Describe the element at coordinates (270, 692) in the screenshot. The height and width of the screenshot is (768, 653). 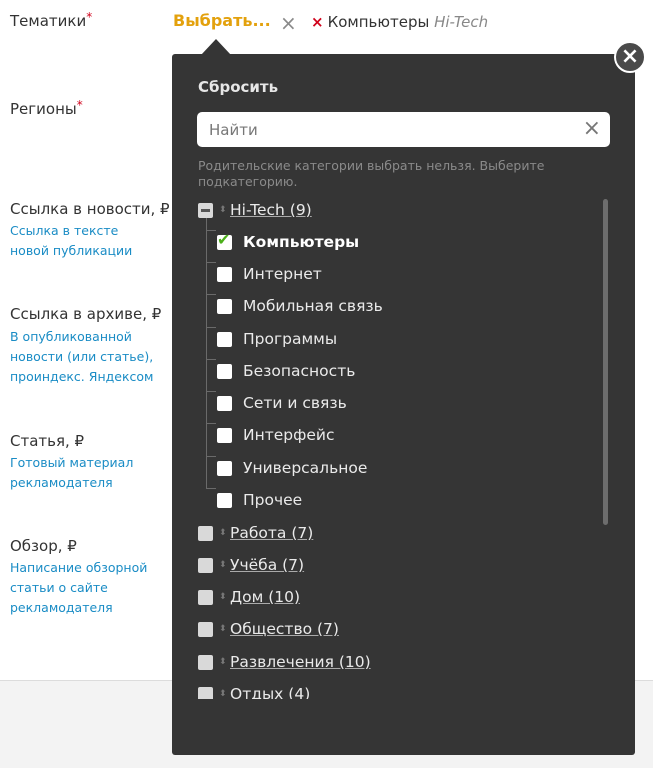
I see `tree-item-label: Отдых (4)` at that location.